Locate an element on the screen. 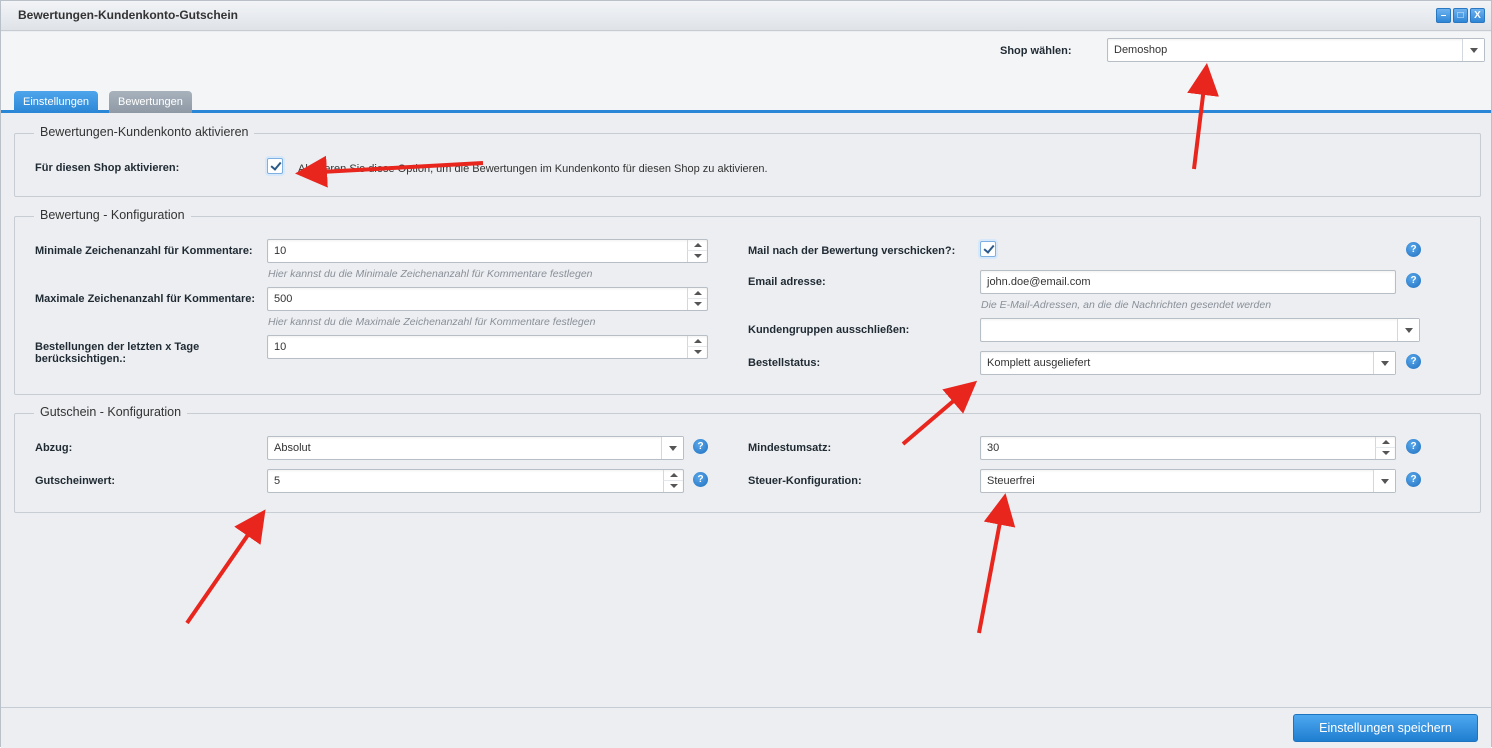  mail-after-label: Mail nach der Bewertung verschicken?: is located at coordinates (852, 251).